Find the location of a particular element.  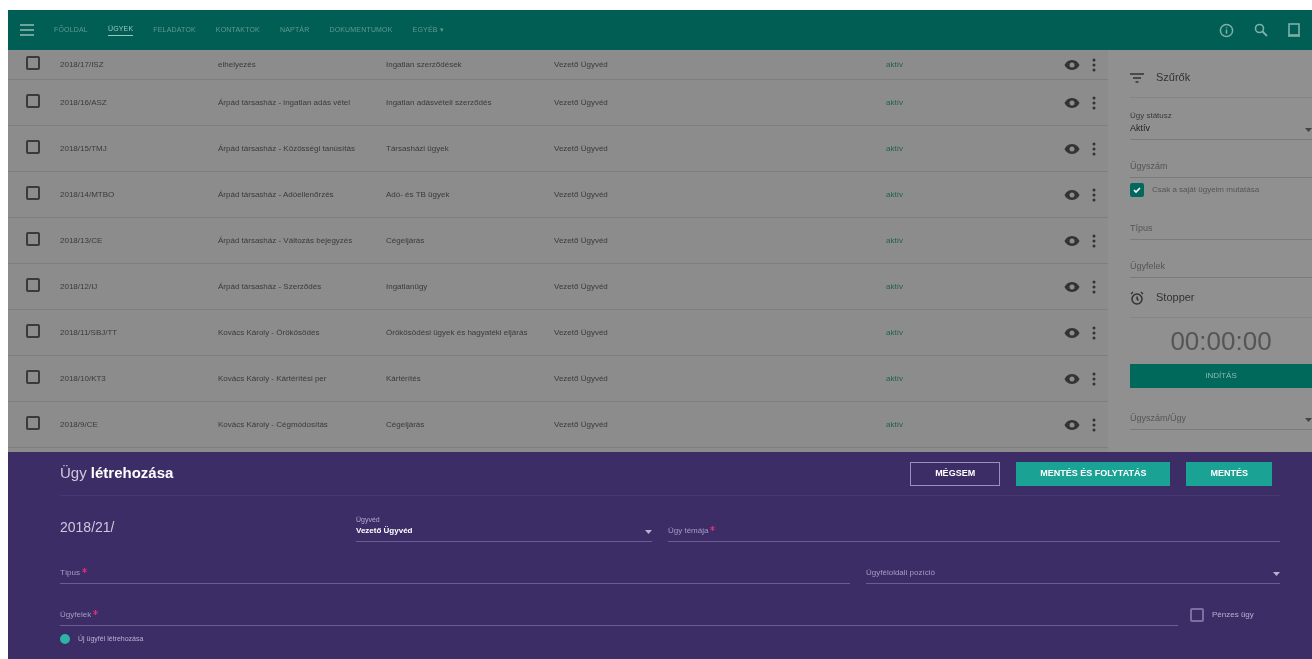

select-field: Ügy státusz Aktív is located at coordinates (1221, 121).